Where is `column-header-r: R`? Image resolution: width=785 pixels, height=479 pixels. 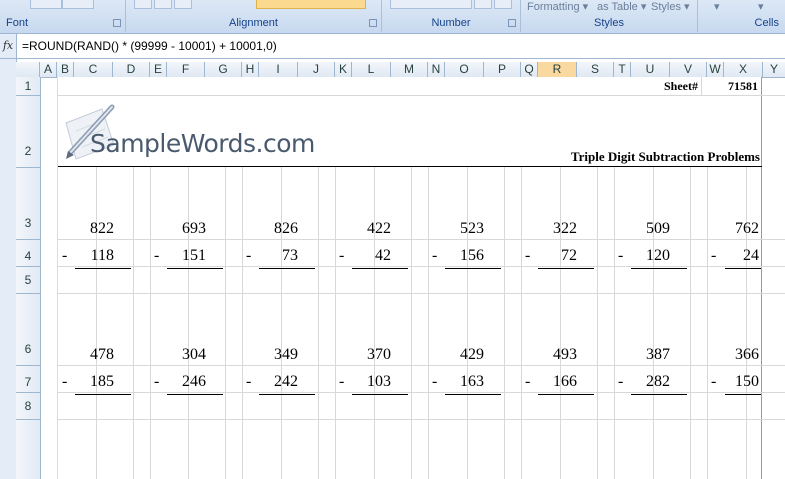 column-header-r: R is located at coordinates (557, 69).